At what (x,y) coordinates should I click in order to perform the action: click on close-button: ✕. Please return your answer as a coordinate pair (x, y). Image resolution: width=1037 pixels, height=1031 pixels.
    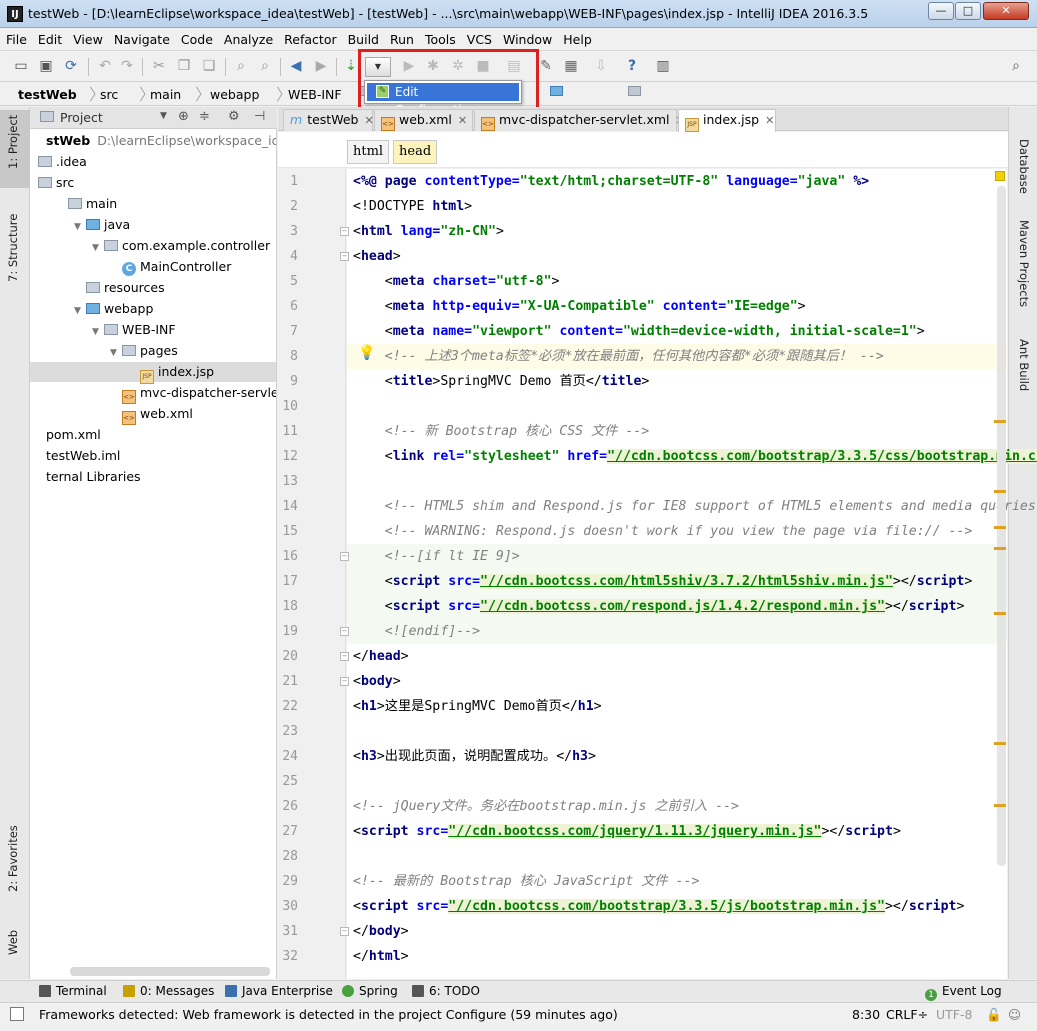
    Looking at the image, I should click on (1006, 11).